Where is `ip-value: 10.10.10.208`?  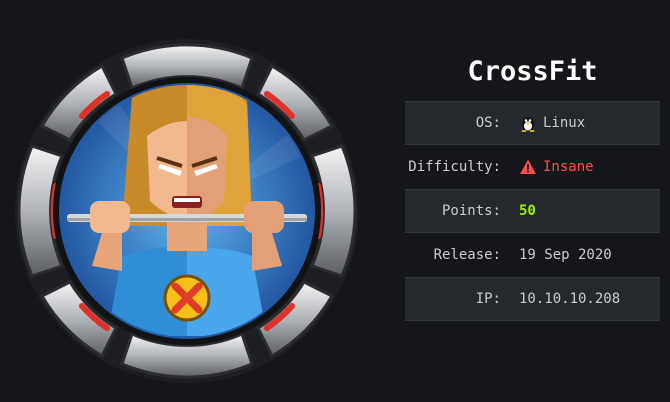
ip-value: 10.10.10.208 is located at coordinates (570, 299).